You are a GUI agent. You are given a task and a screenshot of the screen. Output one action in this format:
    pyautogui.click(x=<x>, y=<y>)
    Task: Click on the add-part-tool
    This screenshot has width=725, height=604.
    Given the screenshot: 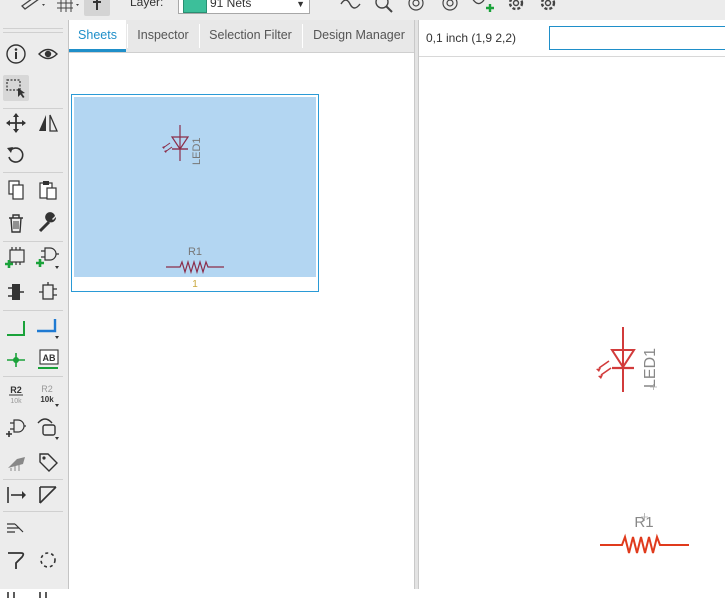 What is the action you would take?
    pyautogui.click(x=16, y=258)
    